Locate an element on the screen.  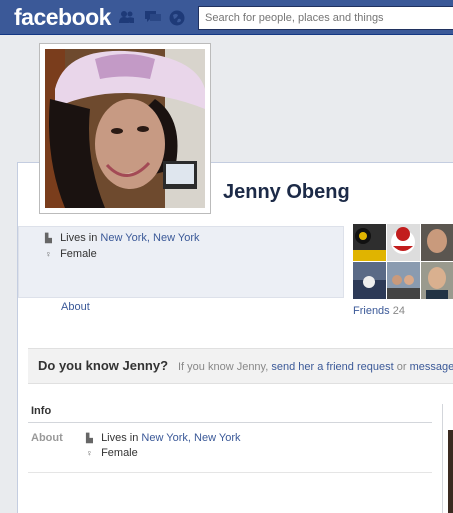
info-bottom-divider is located at coordinates (230, 472).